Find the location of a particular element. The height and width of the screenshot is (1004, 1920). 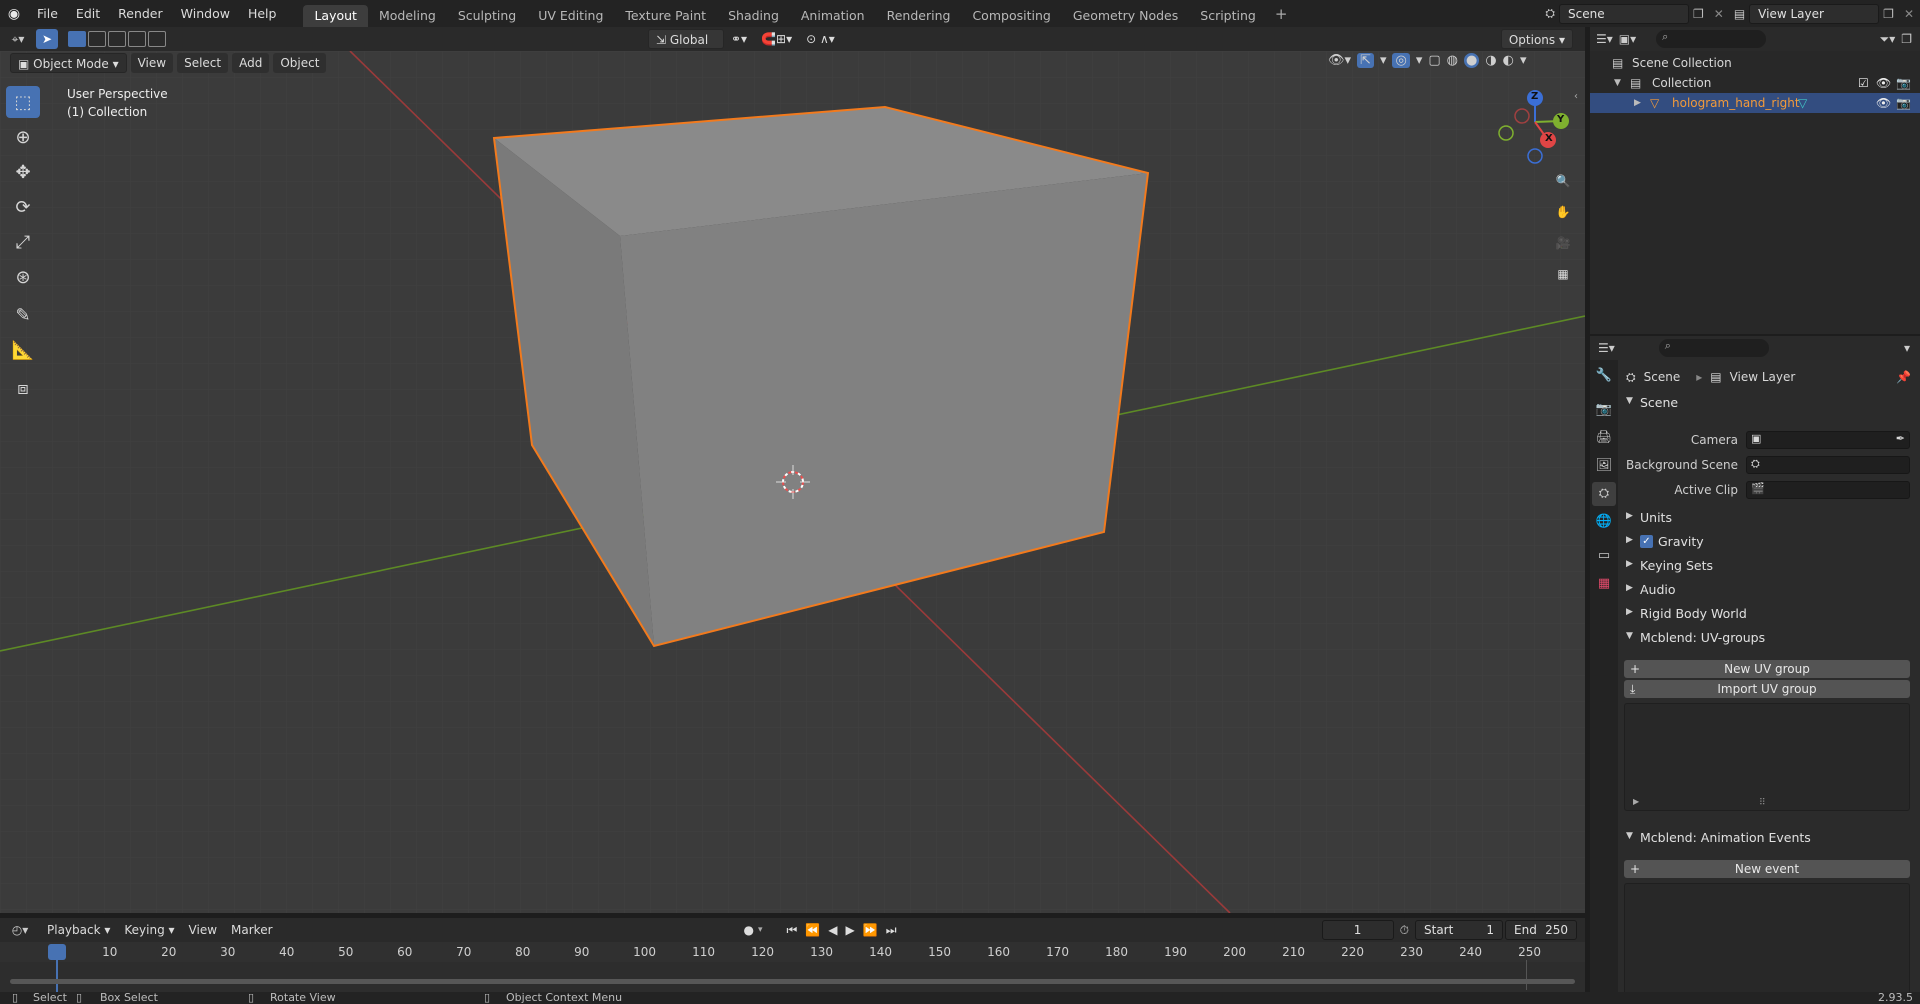

overlay-toggle-icon: ◎ is located at coordinates (1401, 60).